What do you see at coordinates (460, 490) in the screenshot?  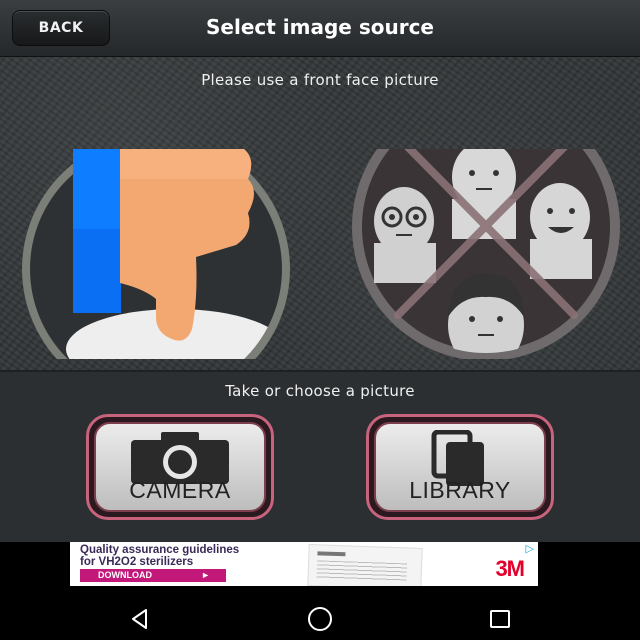 I see `library-label: LIBRARY` at bounding box center [460, 490].